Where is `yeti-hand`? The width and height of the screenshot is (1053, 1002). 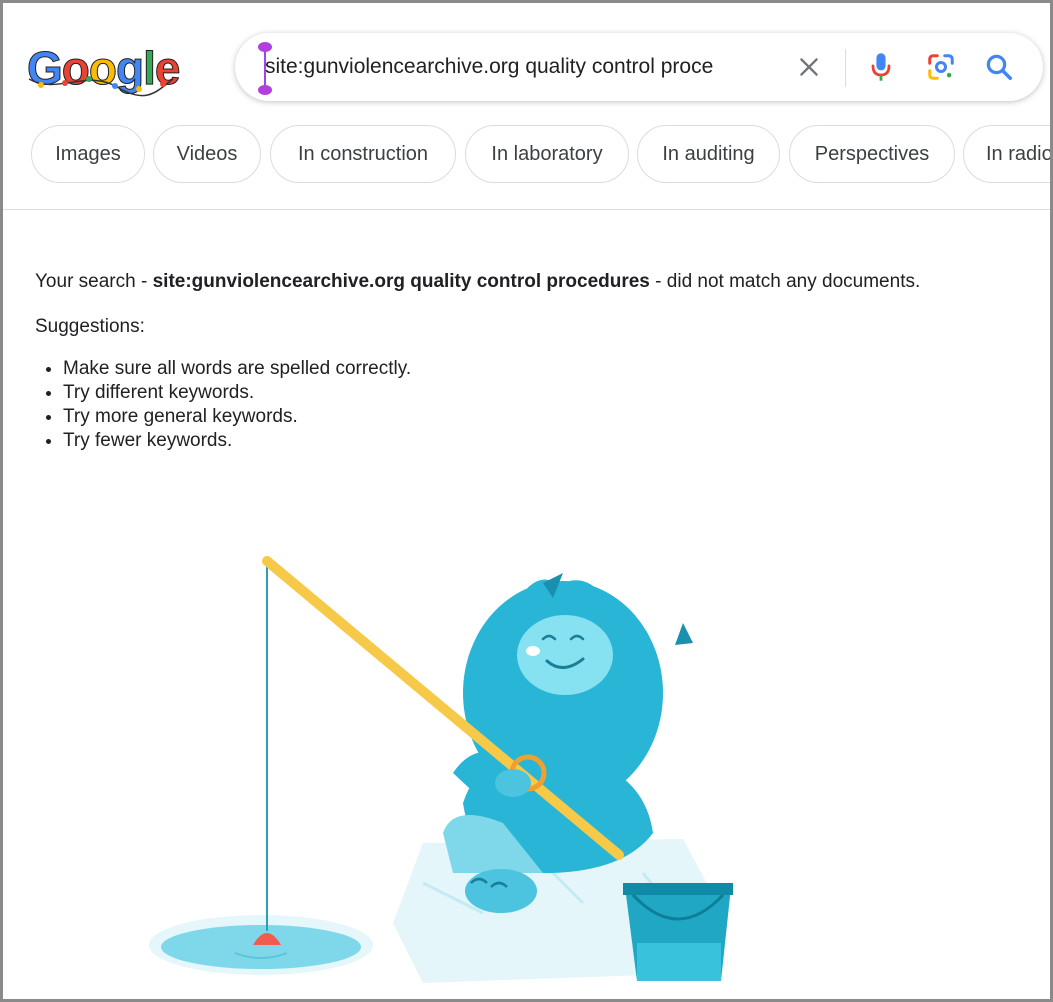
yeti-hand is located at coordinates (513, 783).